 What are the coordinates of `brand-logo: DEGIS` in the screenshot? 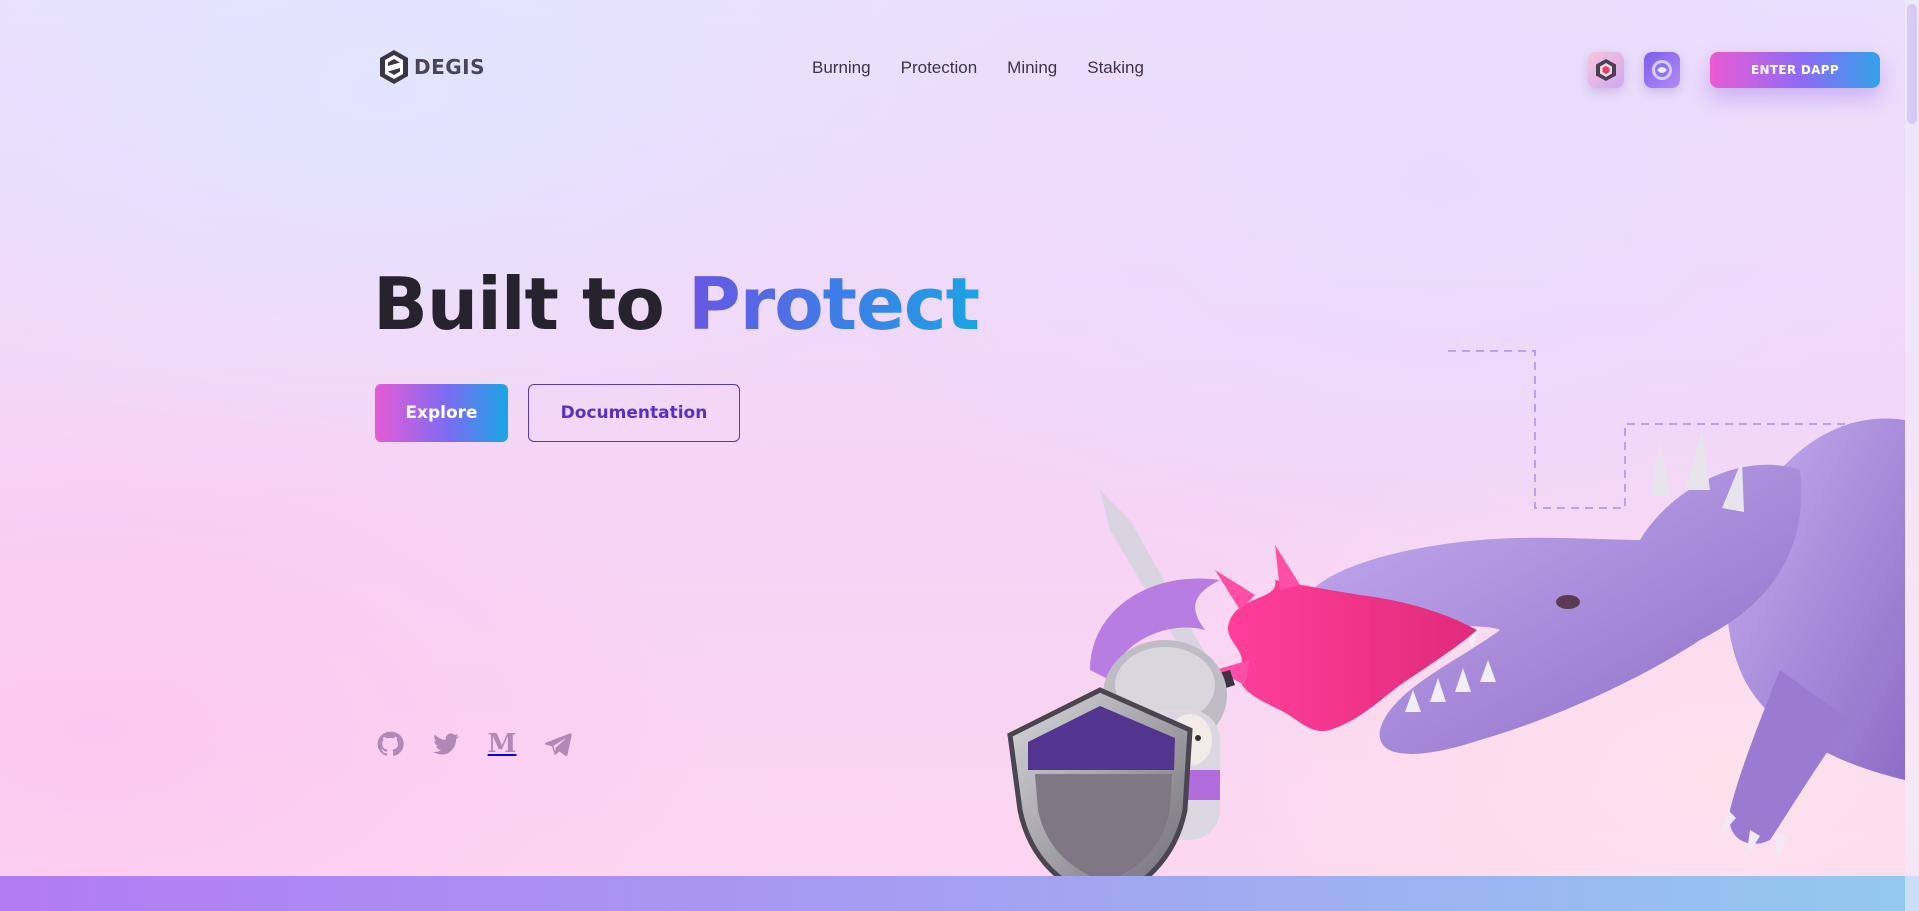 It's located at (431, 67).